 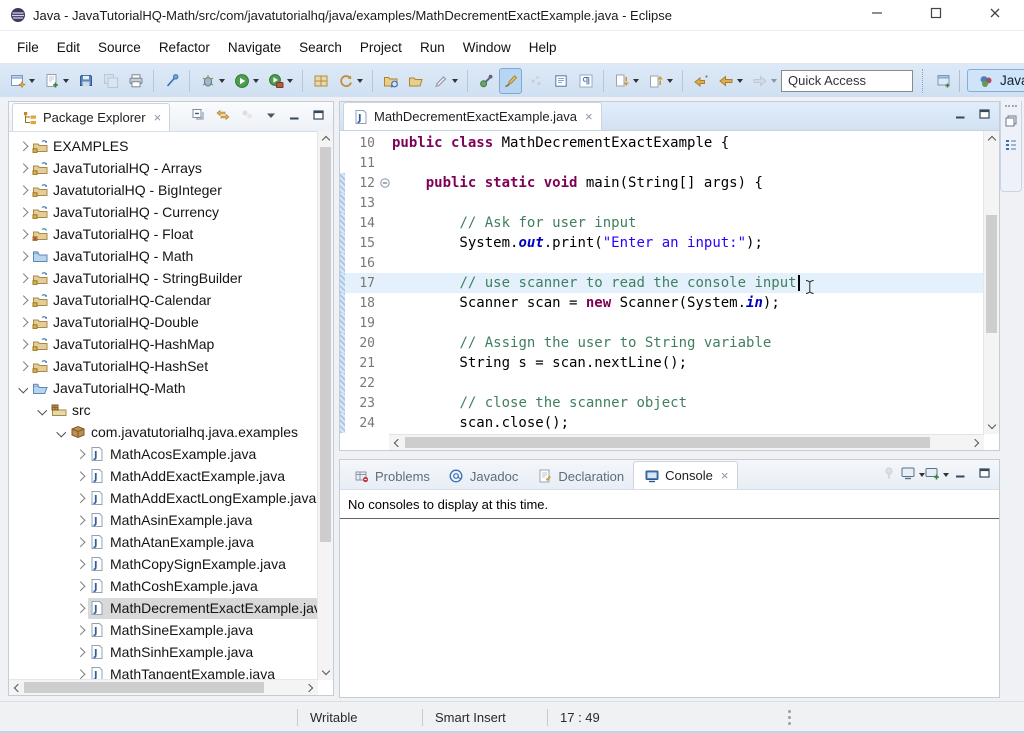 What do you see at coordinates (171, 190) in the screenshot?
I see `tree-item: JavatutorialHQ - BigInteger` at bounding box center [171, 190].